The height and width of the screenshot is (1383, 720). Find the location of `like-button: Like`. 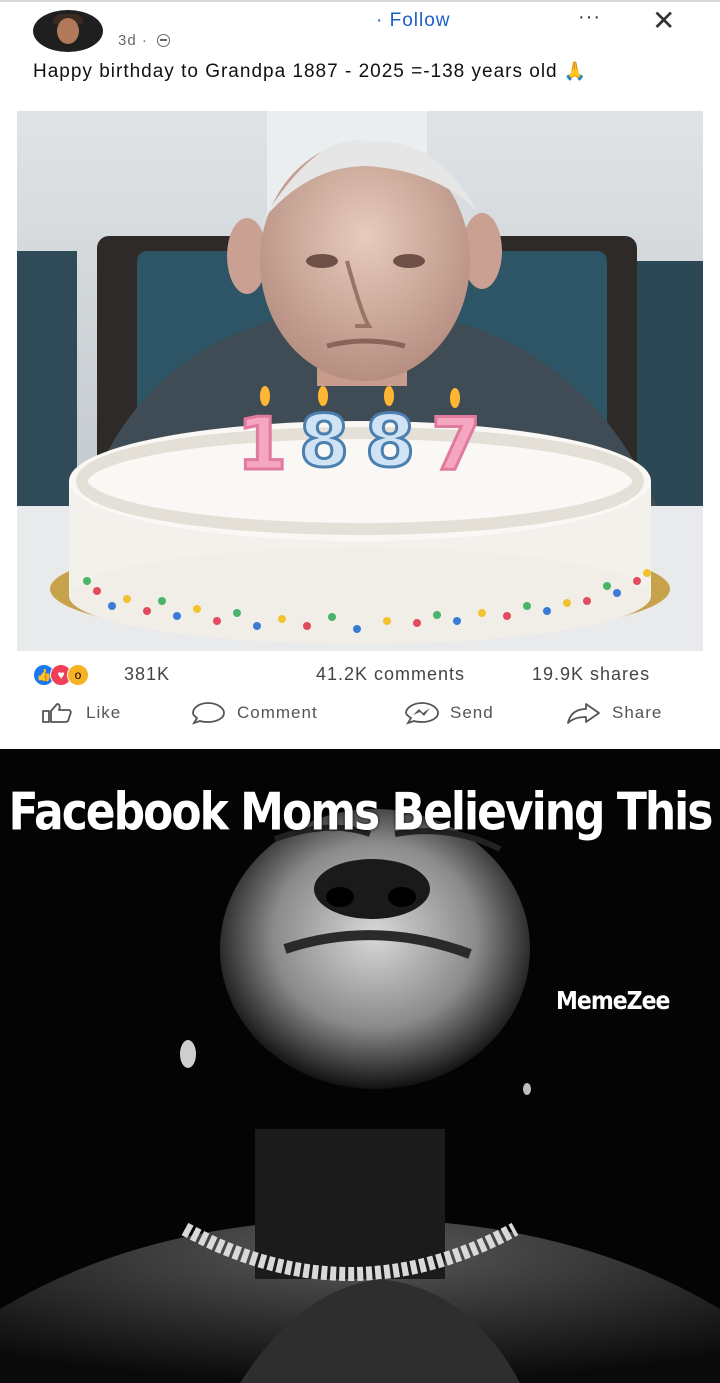

like-button: Like is located at coordinates (80, 713).